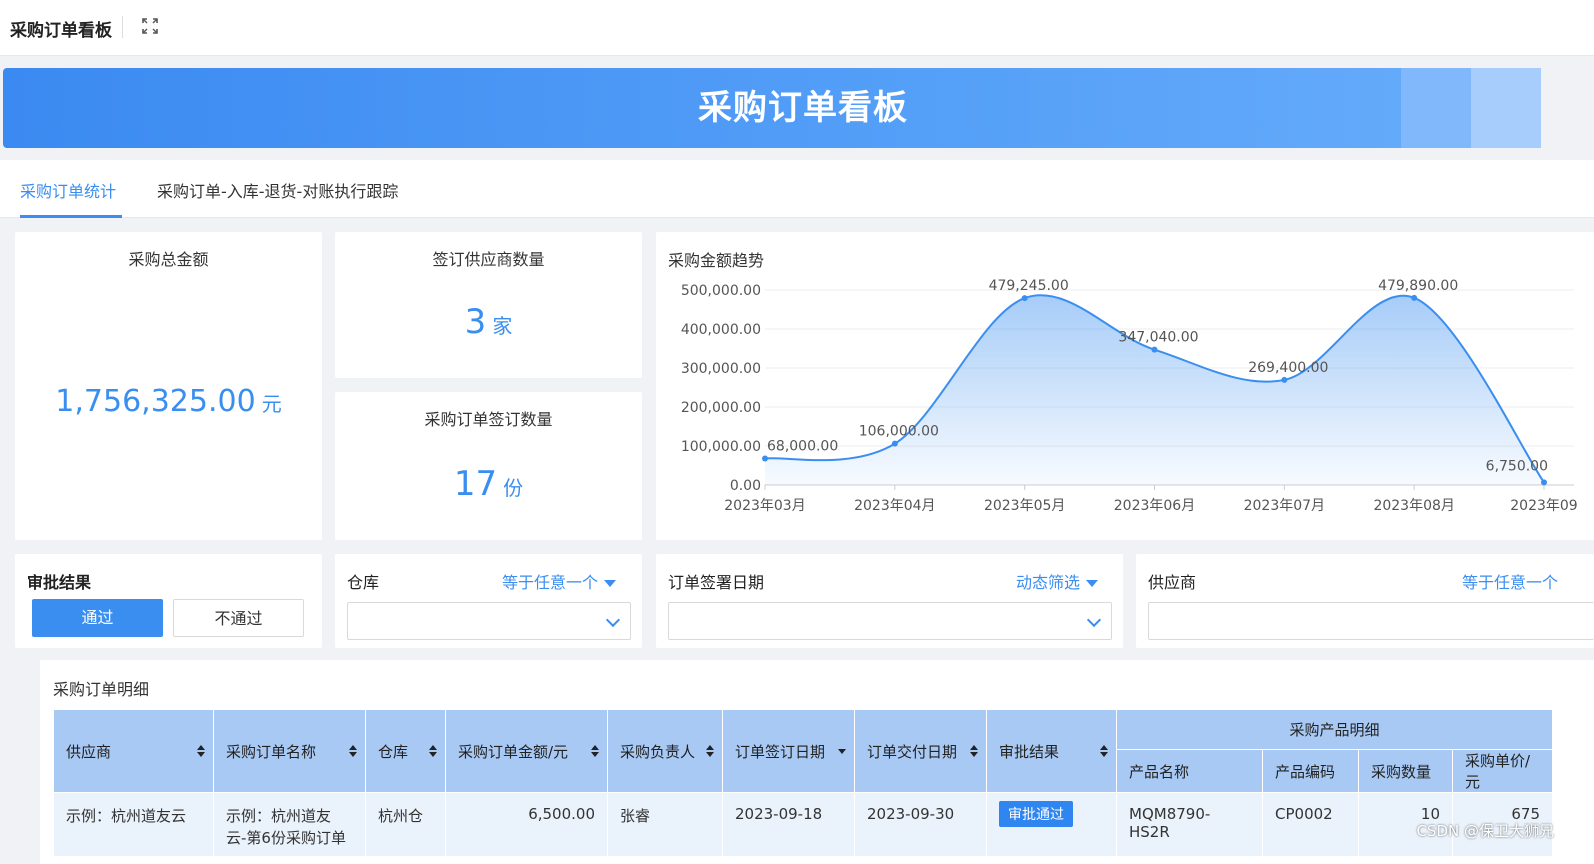 This screenshot has width=1594, height=864. Describe the element at coordinates (721, 408) in the screenshot. I see `y-tick-label: 200,000.00` at that location.